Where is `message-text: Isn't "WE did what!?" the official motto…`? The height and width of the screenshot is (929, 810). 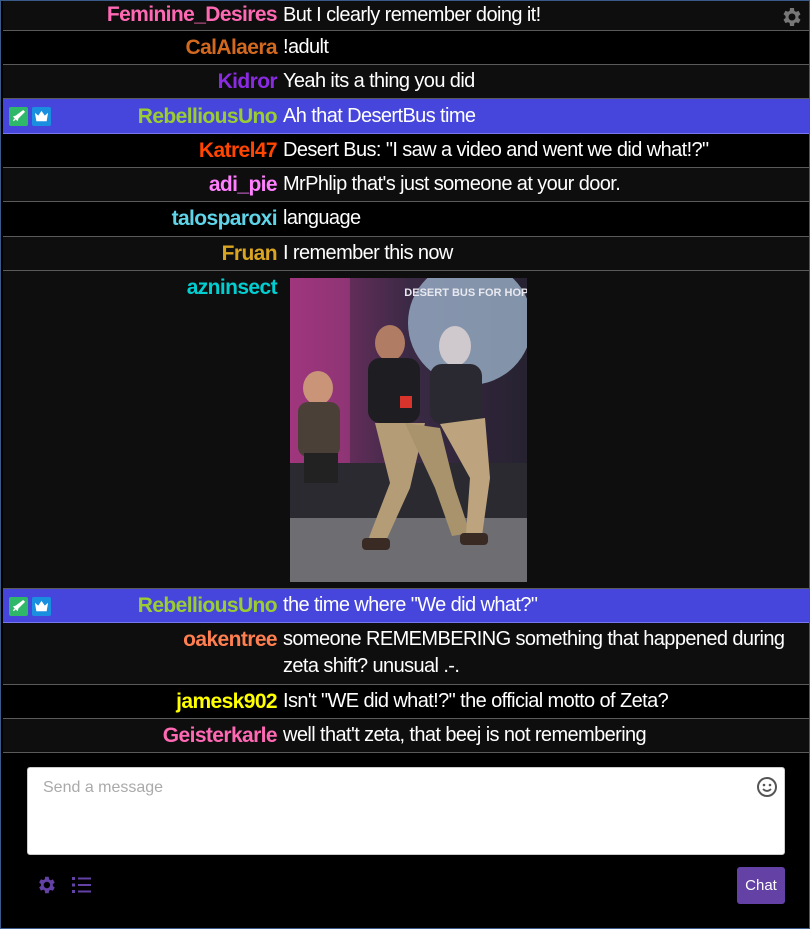
message-text: Isn't "WE did what!?" the official motto… is located at coordinates (476, 701).